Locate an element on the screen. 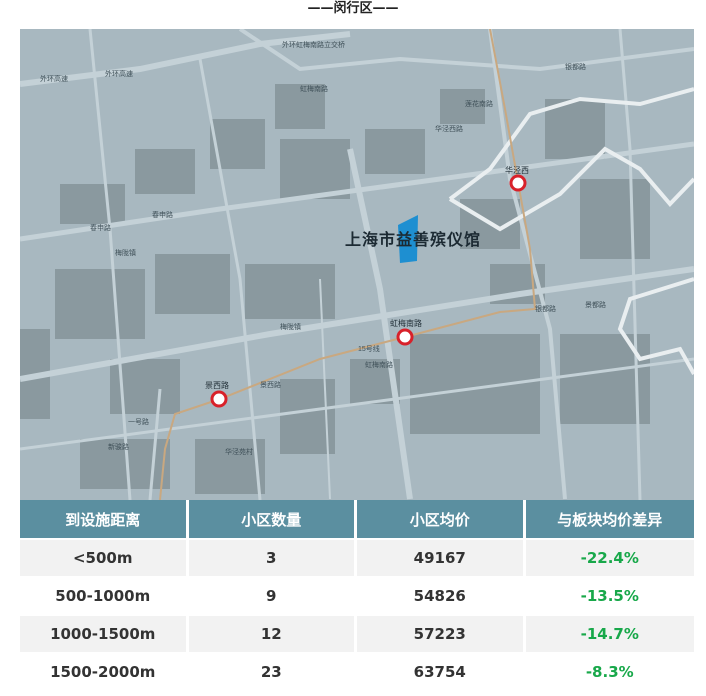 The width and height of the screenshot is (706, 696). cell-price: 54826 is located at coordinates (441, 595).